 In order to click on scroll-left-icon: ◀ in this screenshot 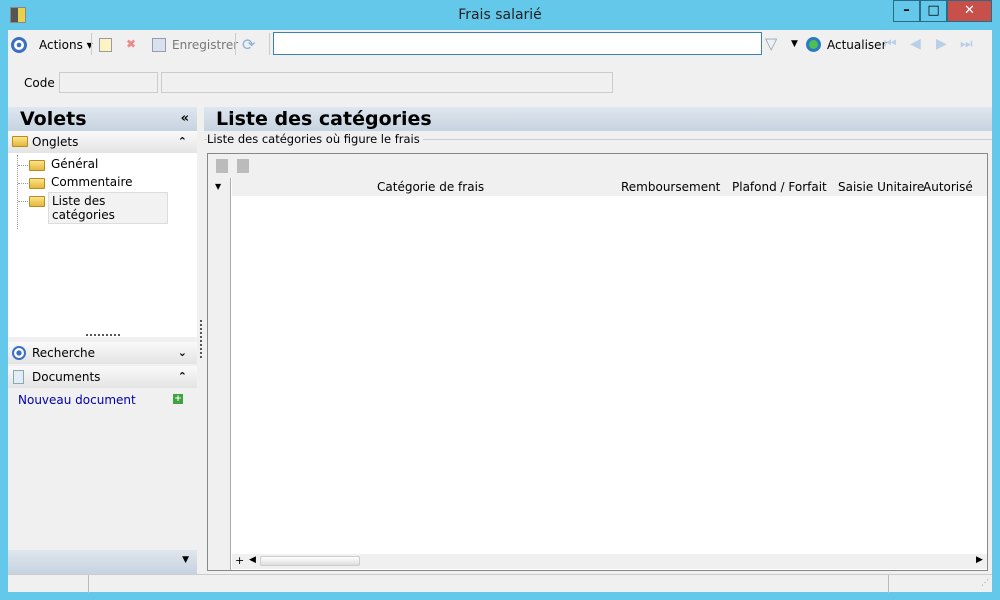, I will do `click(252, 560)`.